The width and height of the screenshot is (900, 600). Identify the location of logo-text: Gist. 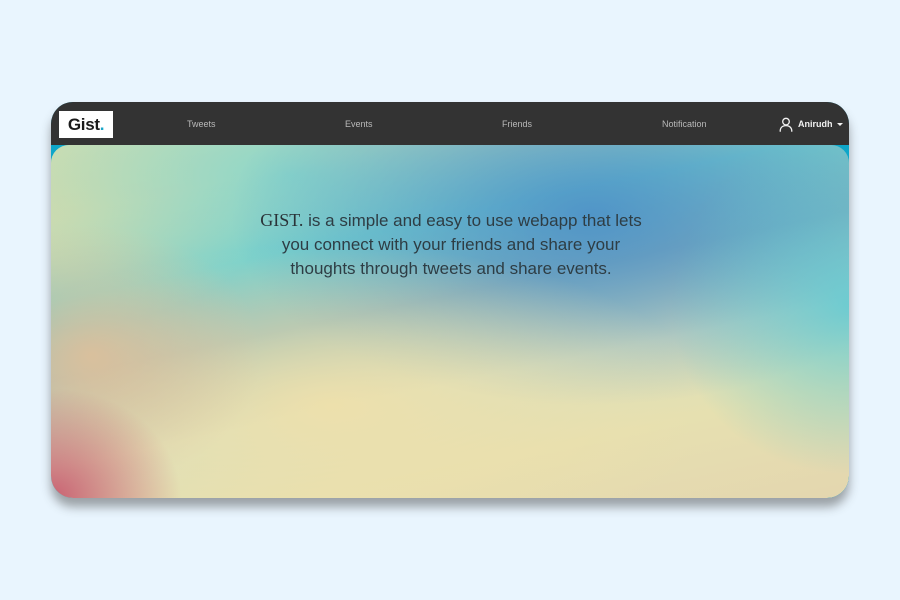
(83, 124).